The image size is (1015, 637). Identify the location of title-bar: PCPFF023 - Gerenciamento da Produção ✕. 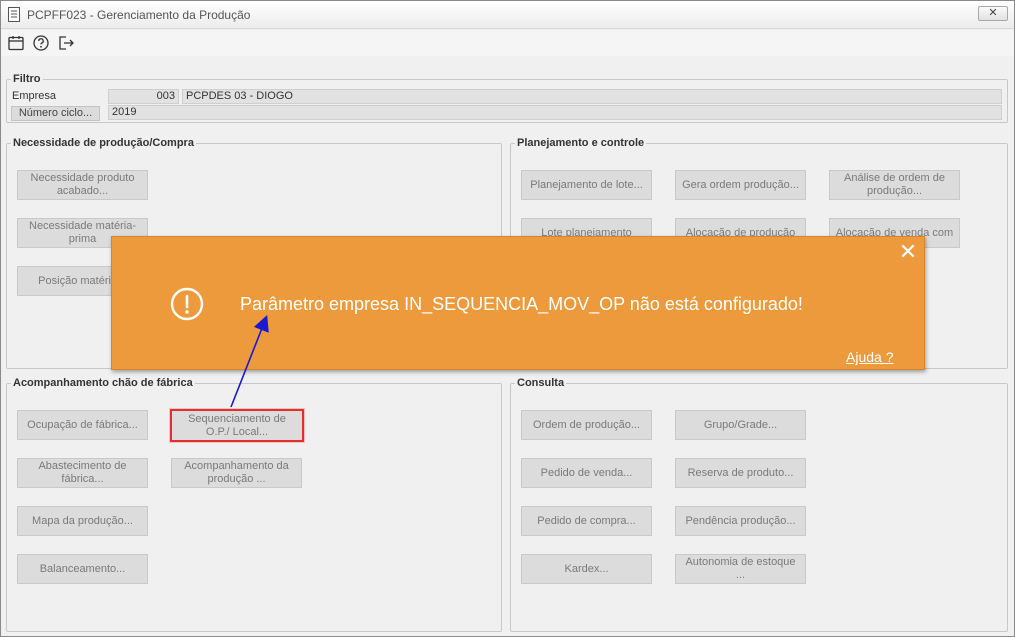
(507, 15).